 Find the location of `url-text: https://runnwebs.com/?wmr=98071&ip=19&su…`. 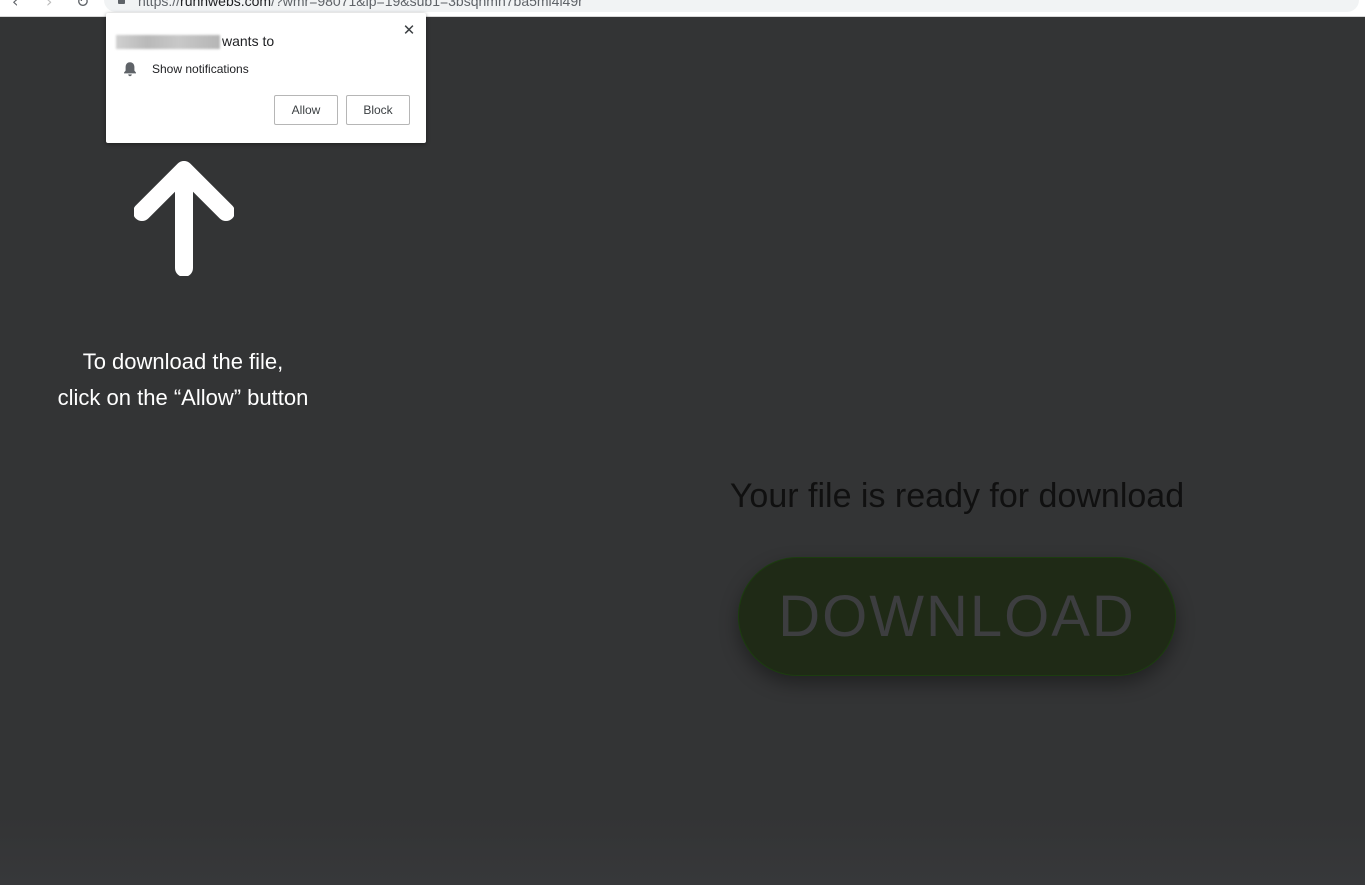

url-text: https://runnwebs.com/?wmr=98071&ip=19&su… is located at coordinates (360, 4).